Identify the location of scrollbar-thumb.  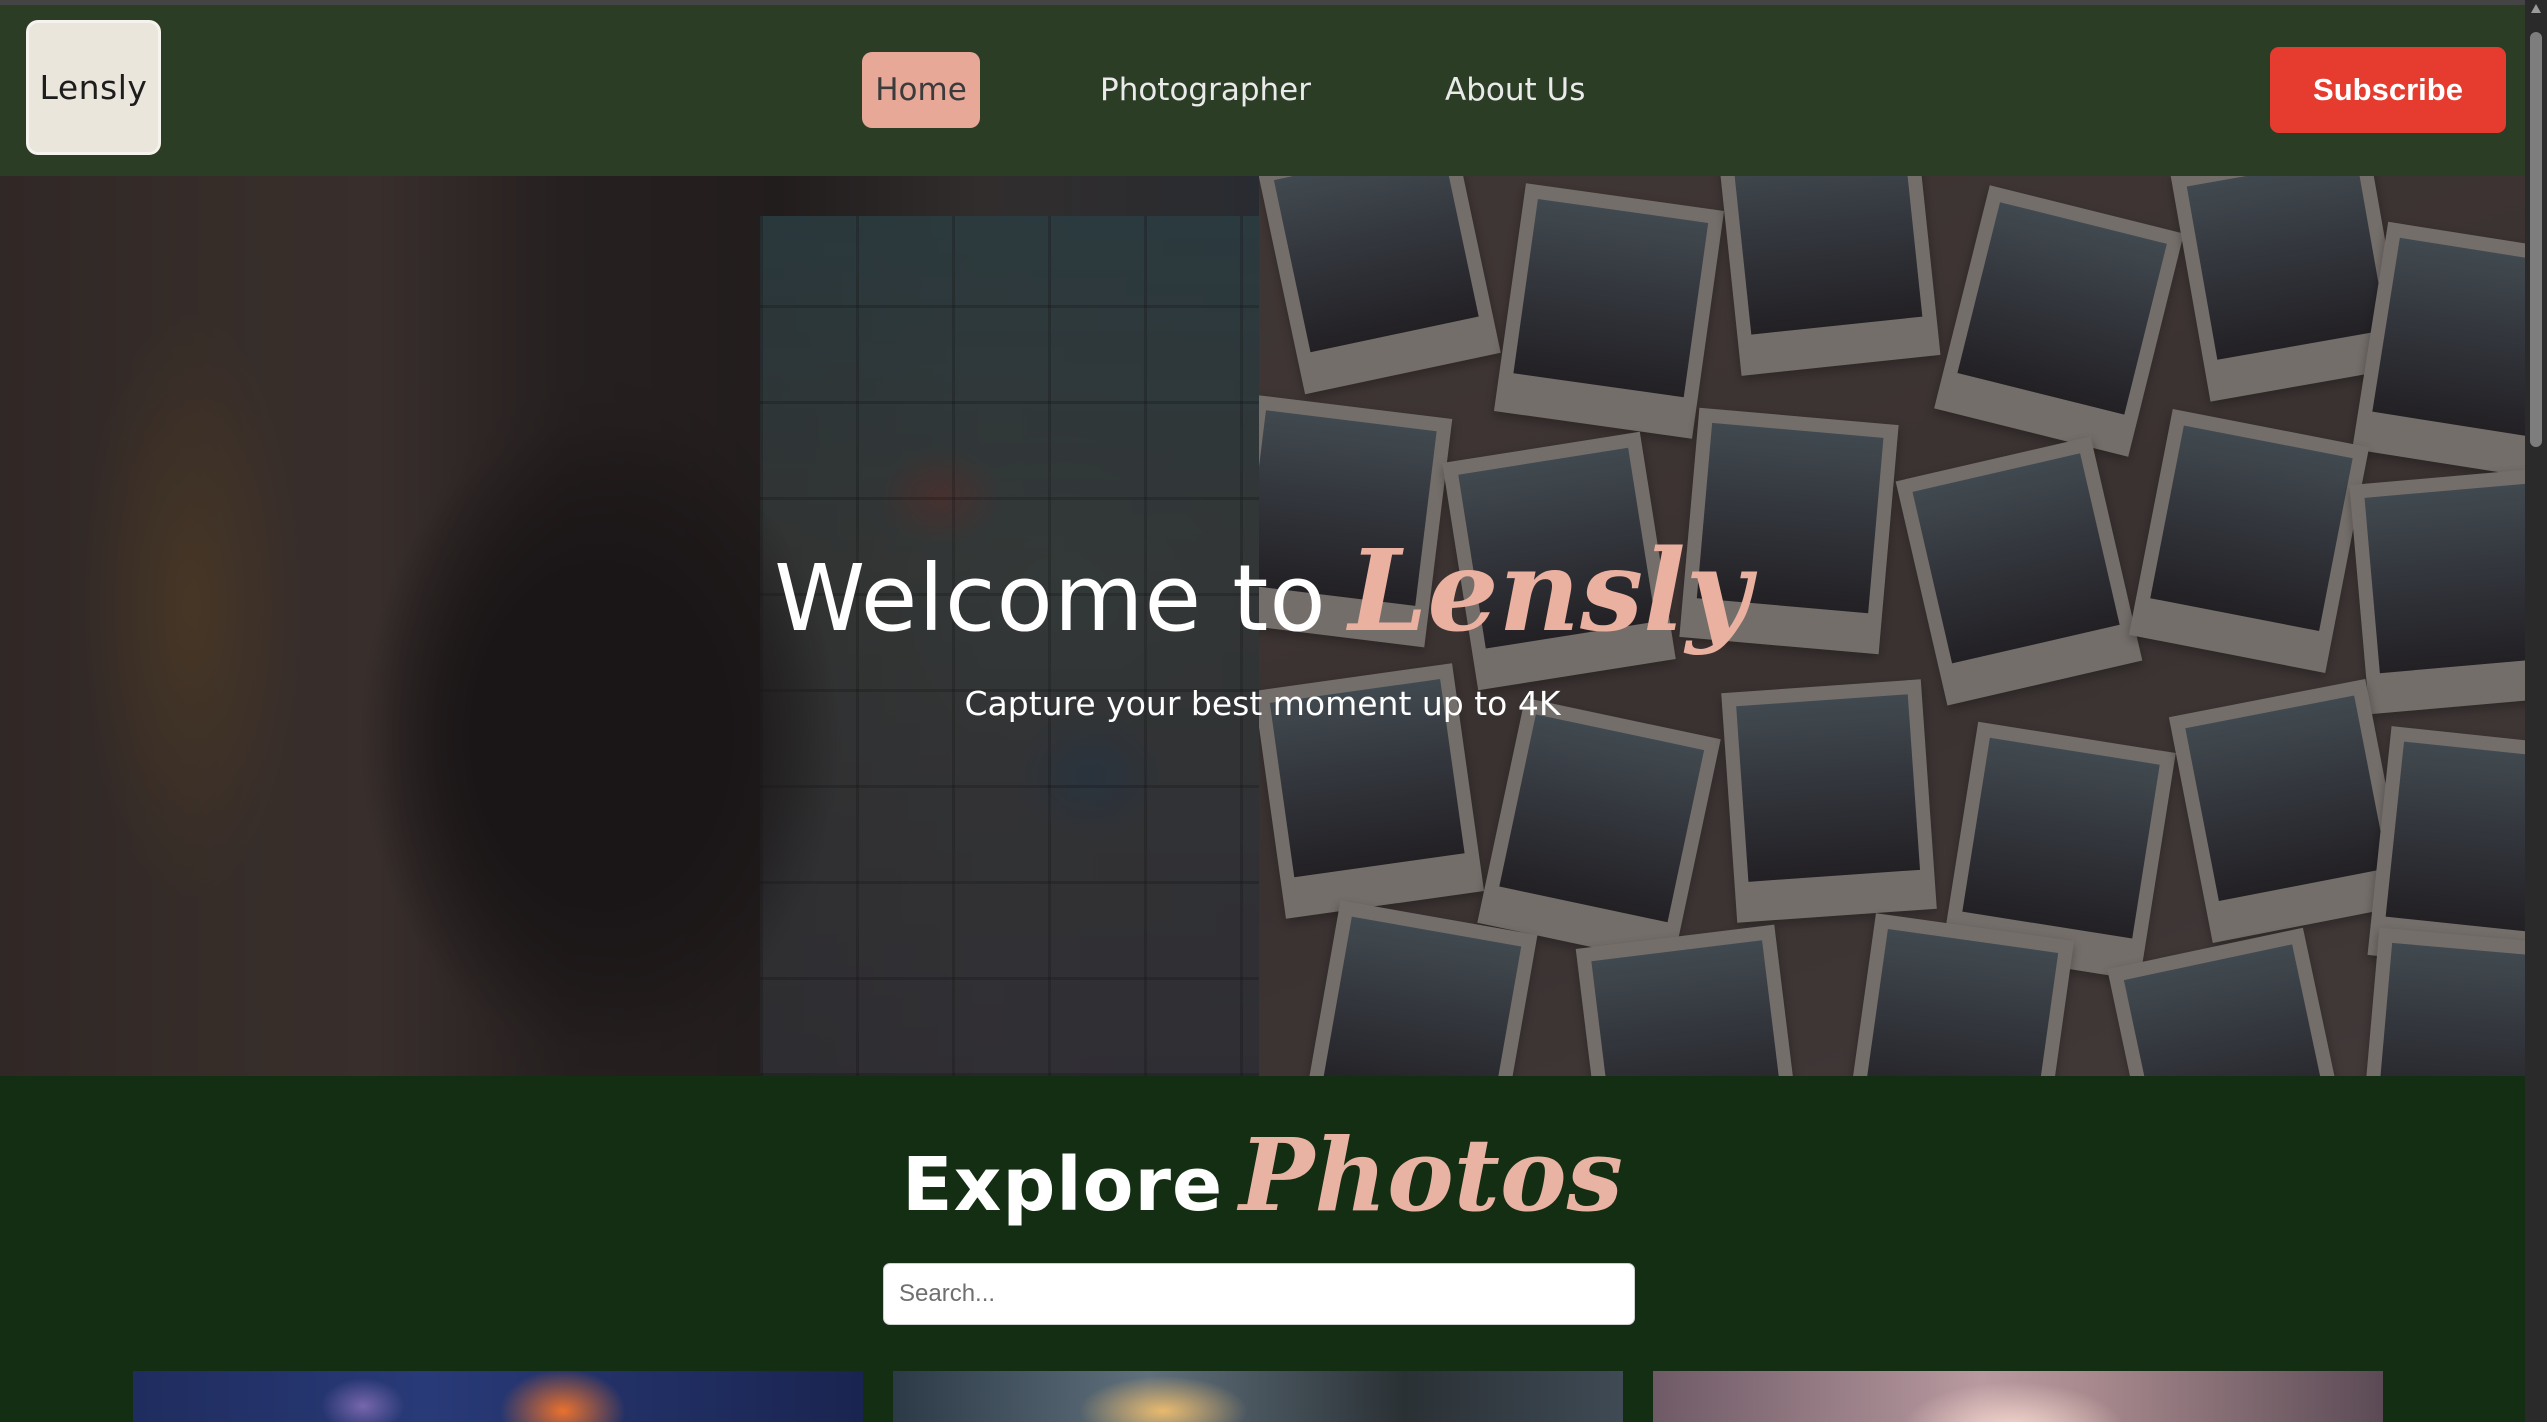
(2536, 239).